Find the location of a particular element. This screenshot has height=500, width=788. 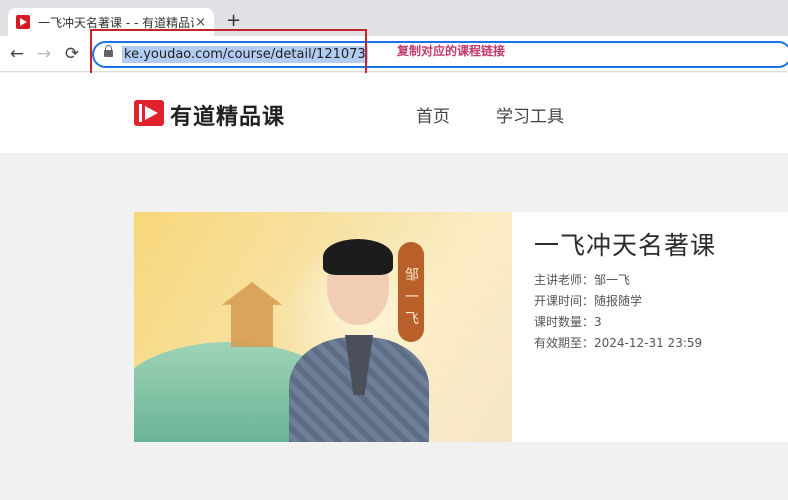

annotation-note: 复制对应的课程链接 is located at coordinates (451, 51).